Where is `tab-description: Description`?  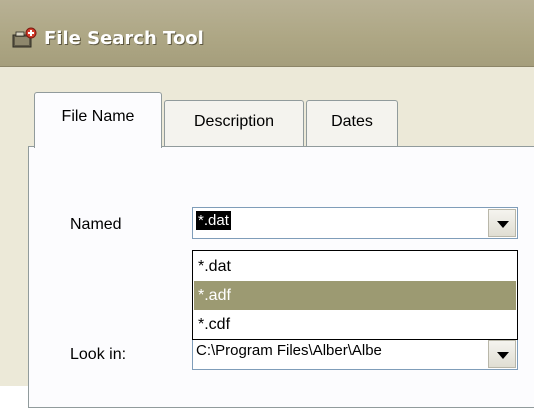 tab-description: Description is located at coordinates (234, 123).